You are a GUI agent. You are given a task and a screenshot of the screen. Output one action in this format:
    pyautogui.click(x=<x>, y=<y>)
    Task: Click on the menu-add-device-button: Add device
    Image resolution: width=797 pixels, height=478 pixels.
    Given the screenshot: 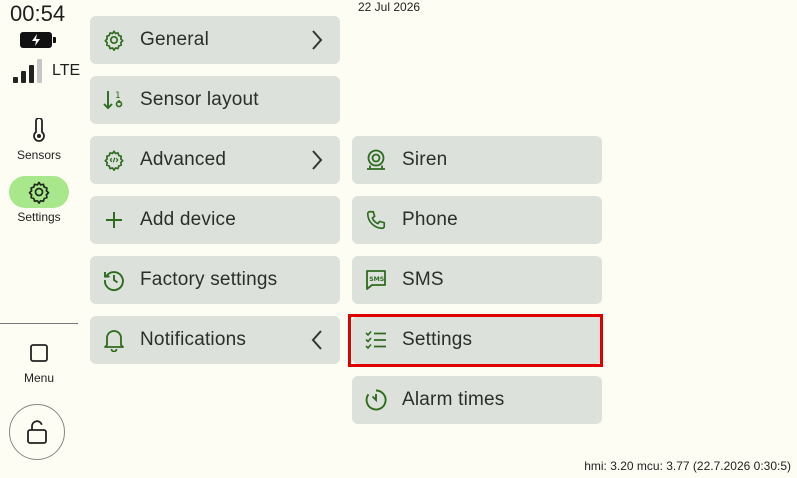 What is the action you would take?
    pyautogui.click(x=215, y=220)
    